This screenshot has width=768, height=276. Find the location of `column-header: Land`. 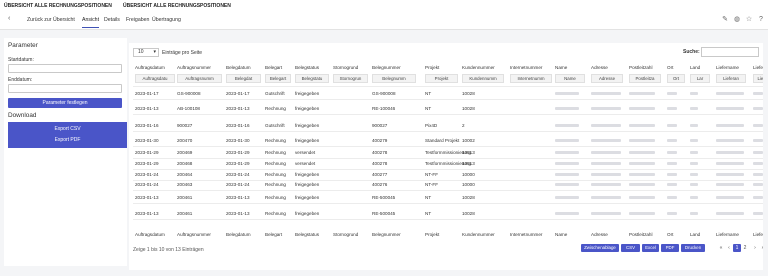

column-header: Land is located at coordinates (695, 67).